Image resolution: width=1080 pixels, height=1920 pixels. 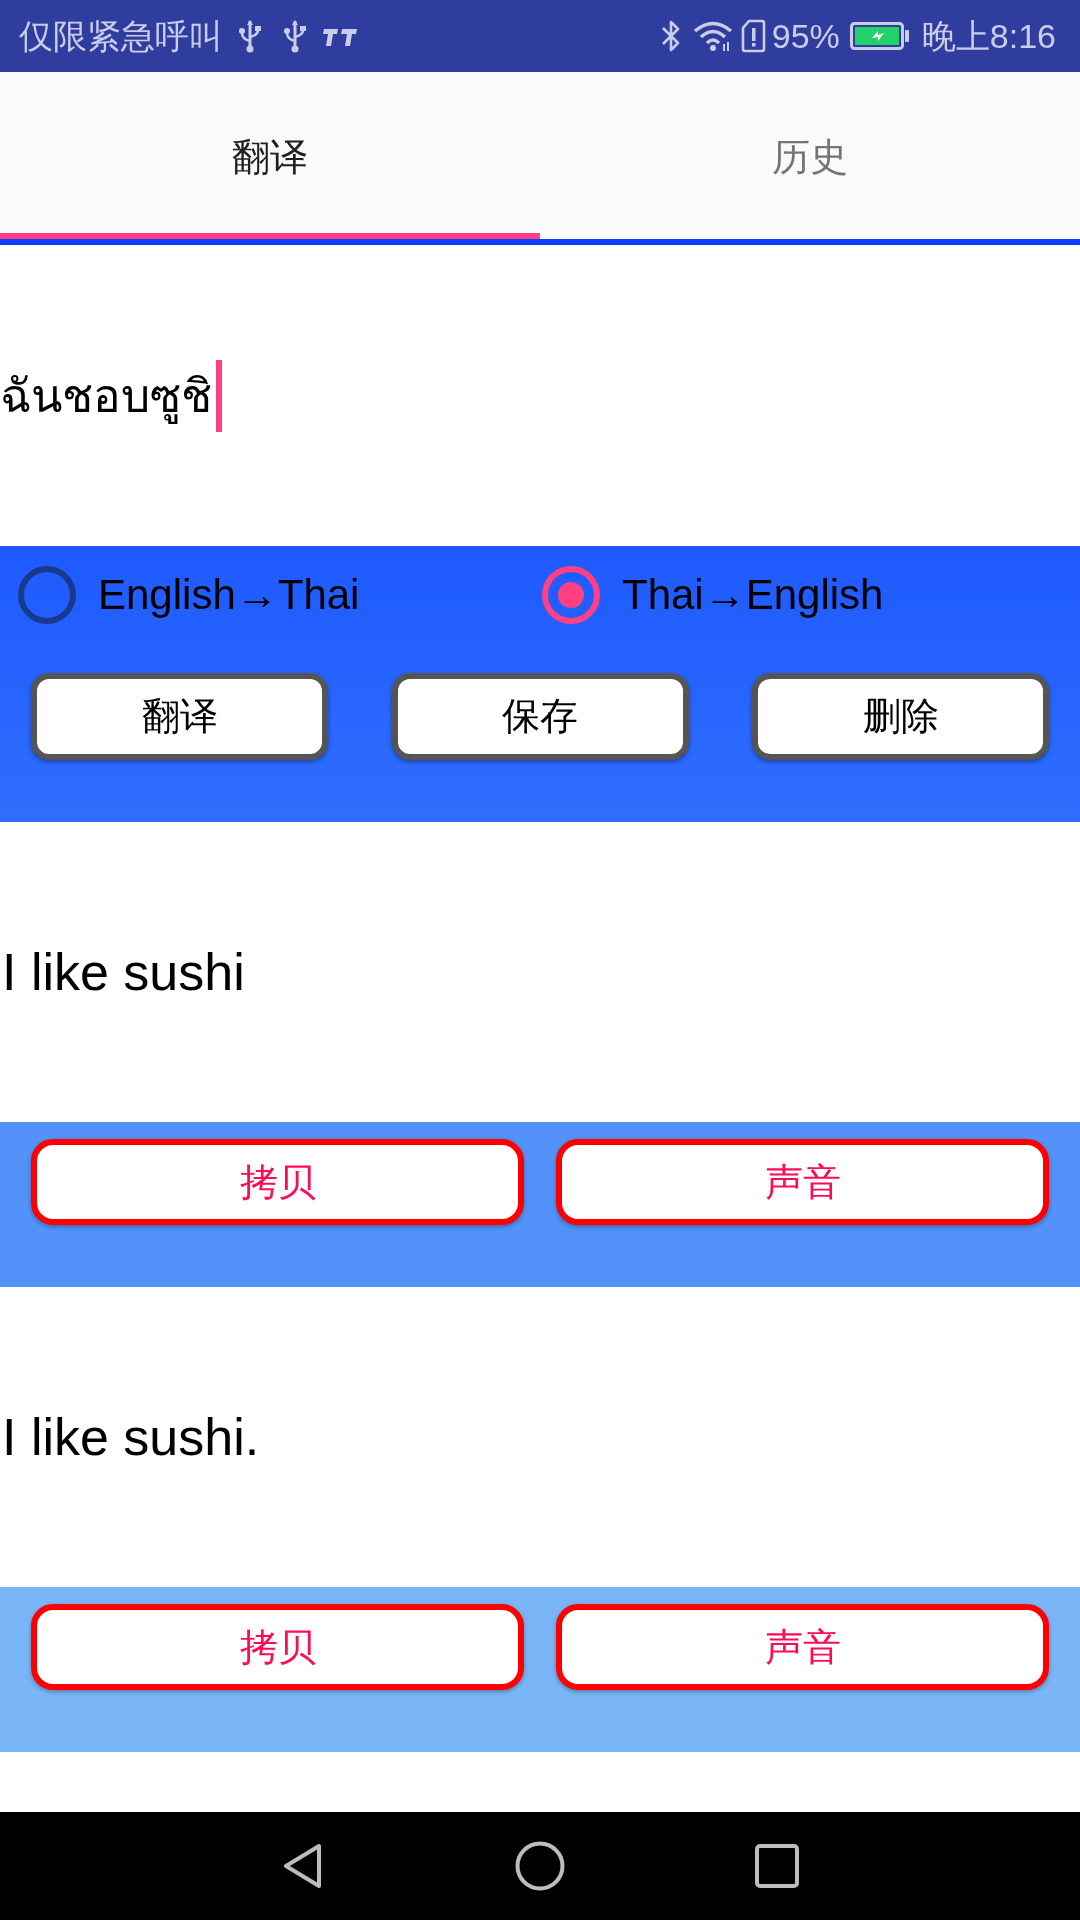 I want to click on battery-percent: 95%, so click(x=805, y=36).